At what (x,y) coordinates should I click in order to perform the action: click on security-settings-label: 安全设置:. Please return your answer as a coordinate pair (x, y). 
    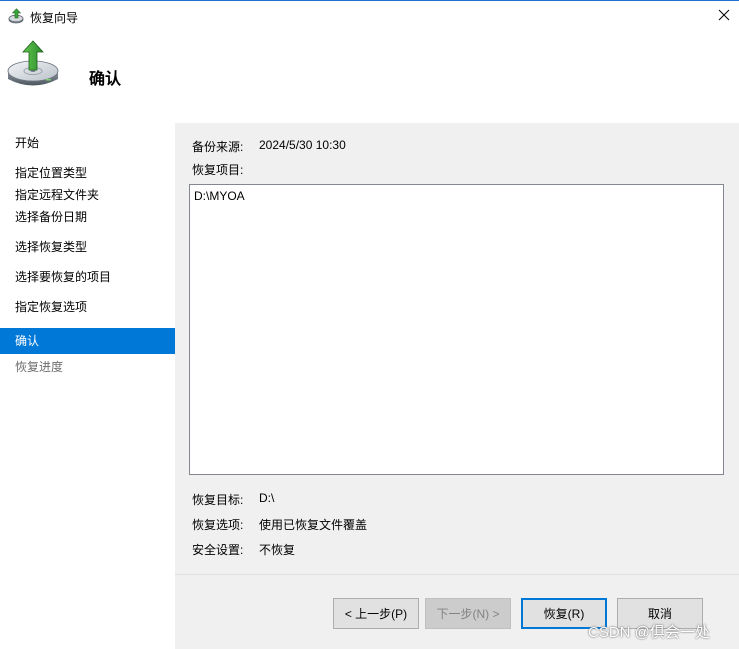
    Looking at the image, I should click on (218, 550).